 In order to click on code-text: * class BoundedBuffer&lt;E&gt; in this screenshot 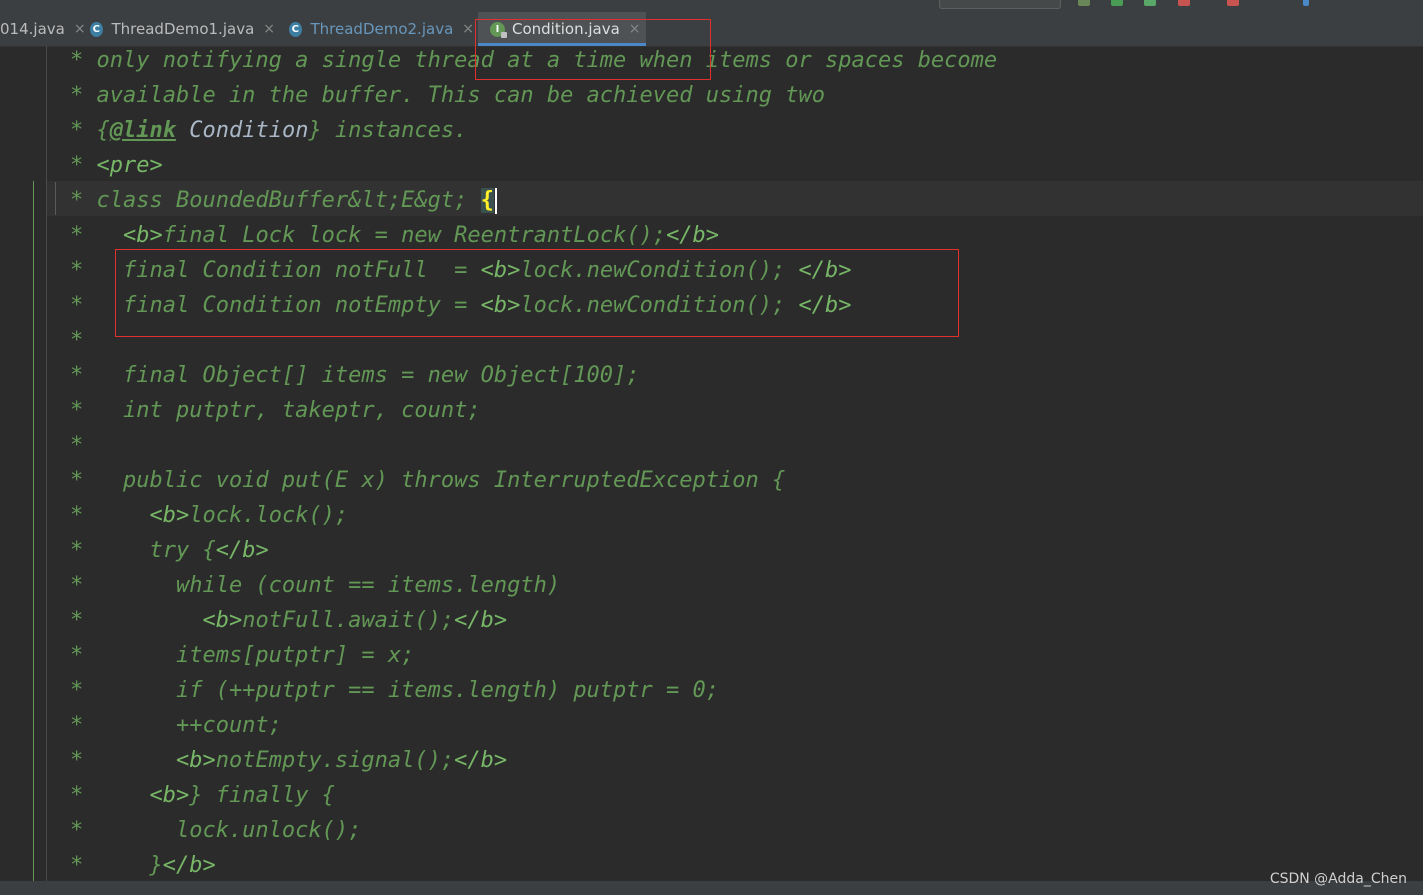, I will do `click(275, 200)`.